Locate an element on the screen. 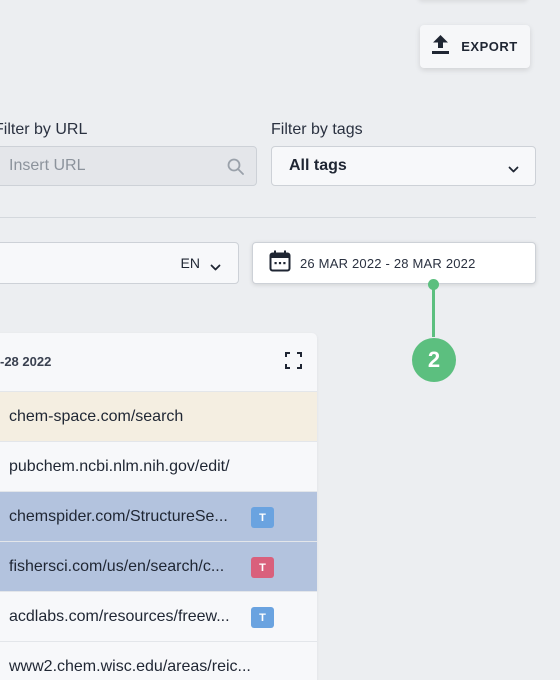 The width and height of the screenshot is (560, 680). tags-filter-select: All tags is located at coordinates (403, 166).